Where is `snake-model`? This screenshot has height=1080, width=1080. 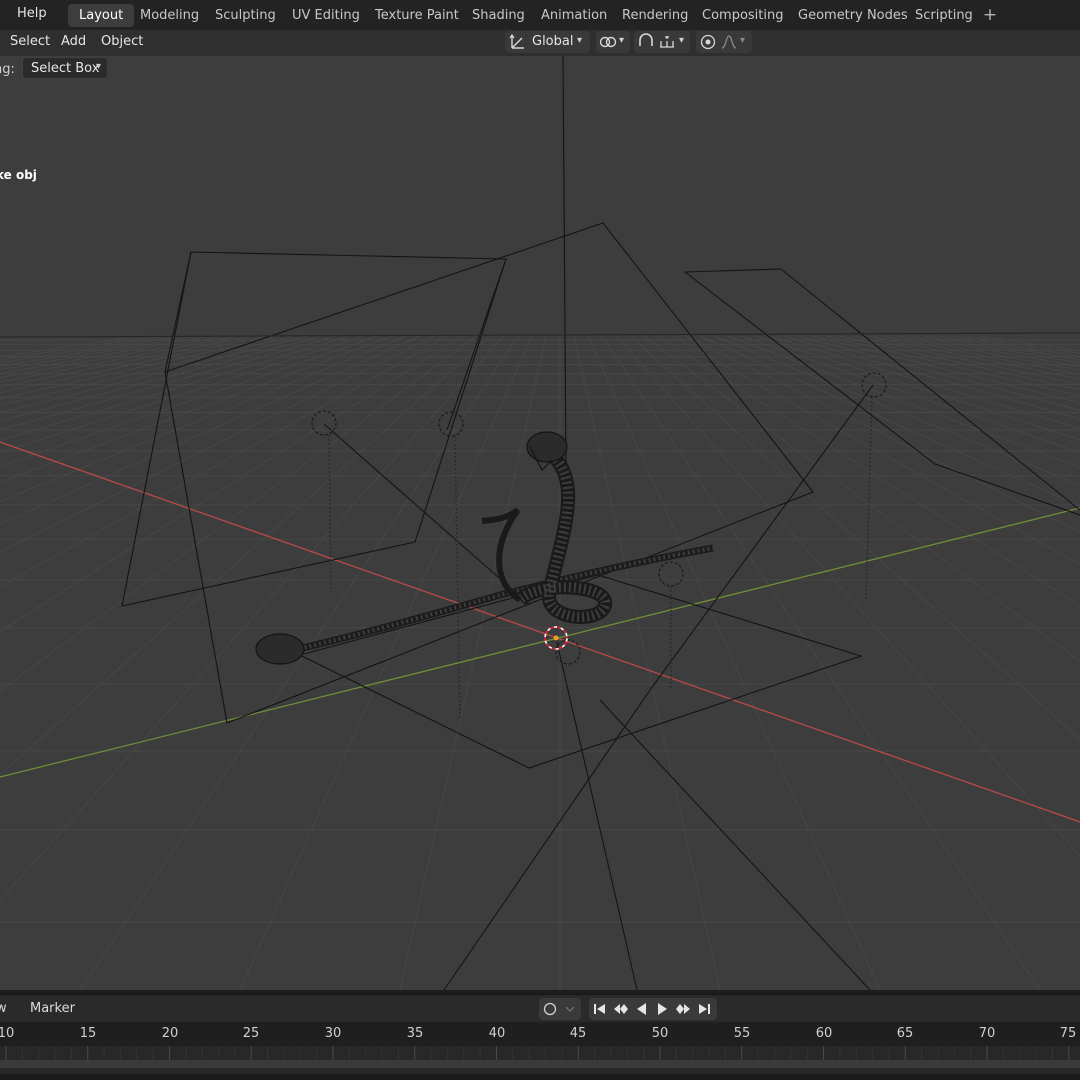 snake-model is located at coordinates (484, 548).